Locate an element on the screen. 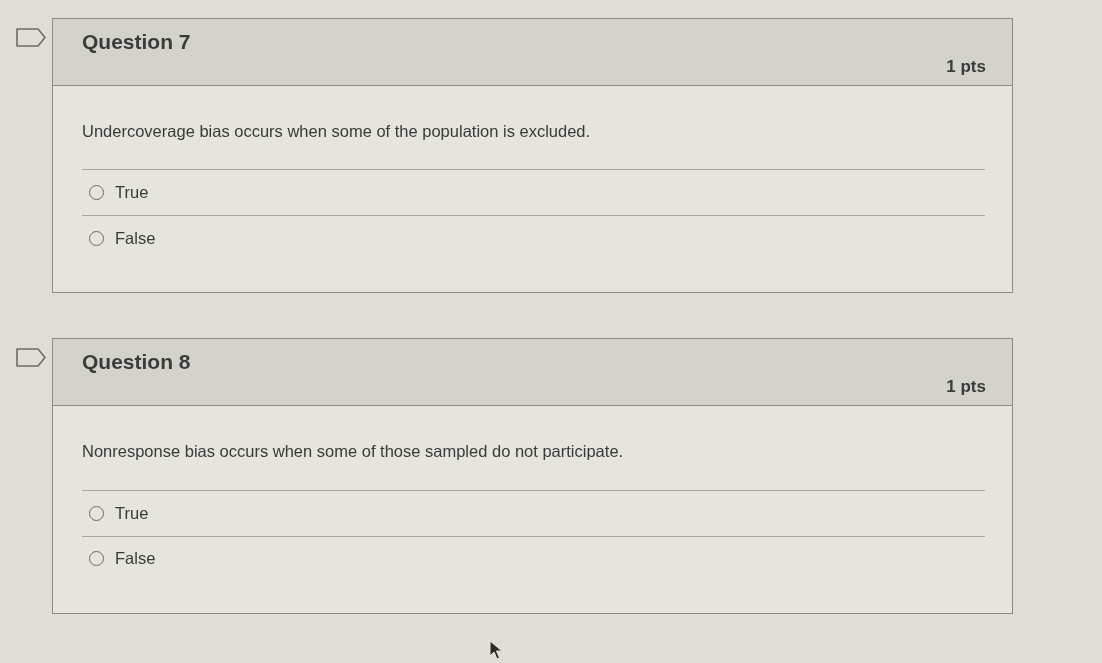  question-title: Question 7 is located at coordinates (136, 42).